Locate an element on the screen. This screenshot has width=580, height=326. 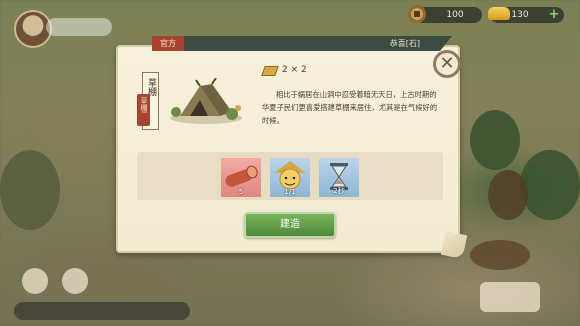
chat-bar is located at coordinates (102, 311).